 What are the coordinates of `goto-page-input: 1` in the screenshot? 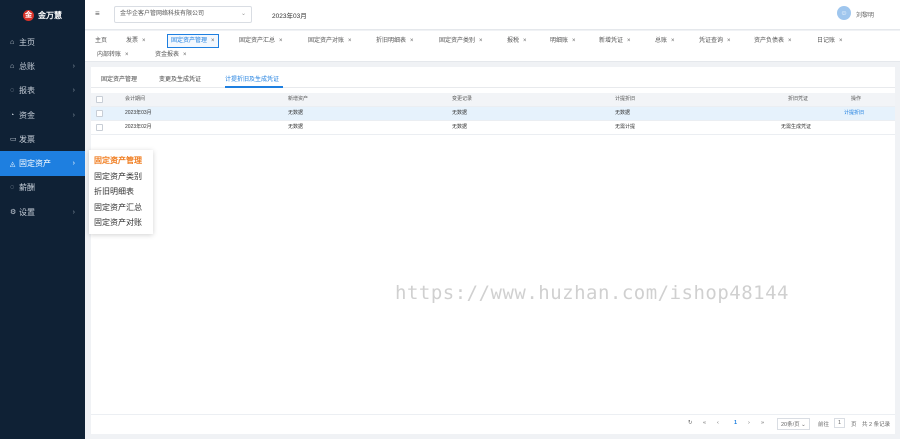 It's located at (840, 423).